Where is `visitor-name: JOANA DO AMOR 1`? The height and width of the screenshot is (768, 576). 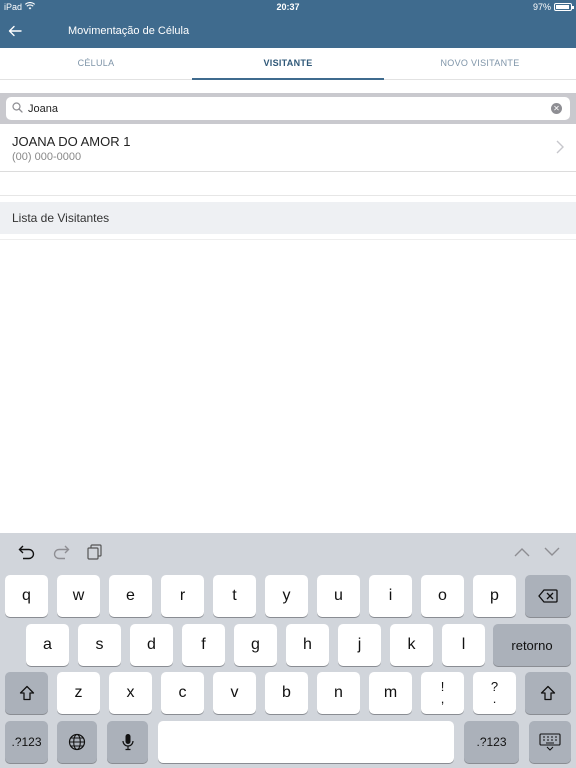 visitor-name: JOANA DO AMOR 1 is located at coordinates (71, 141).